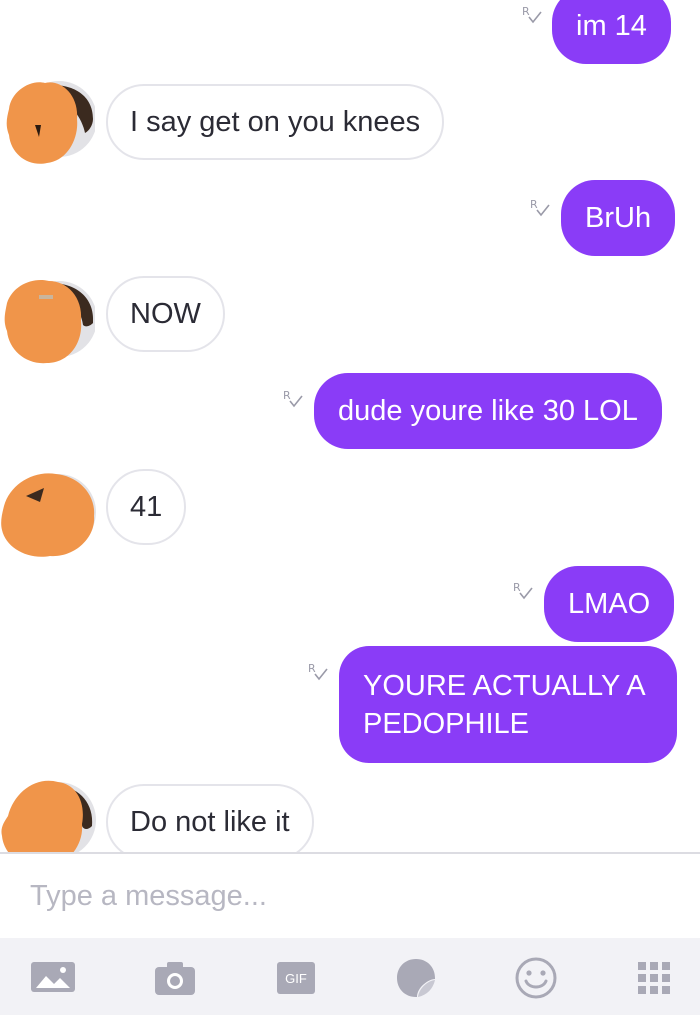 This screenshot has height=1015, width=700. Describe the element at coordinates (416, 978) in the screenshot. I see `sticker-icon` at that location.